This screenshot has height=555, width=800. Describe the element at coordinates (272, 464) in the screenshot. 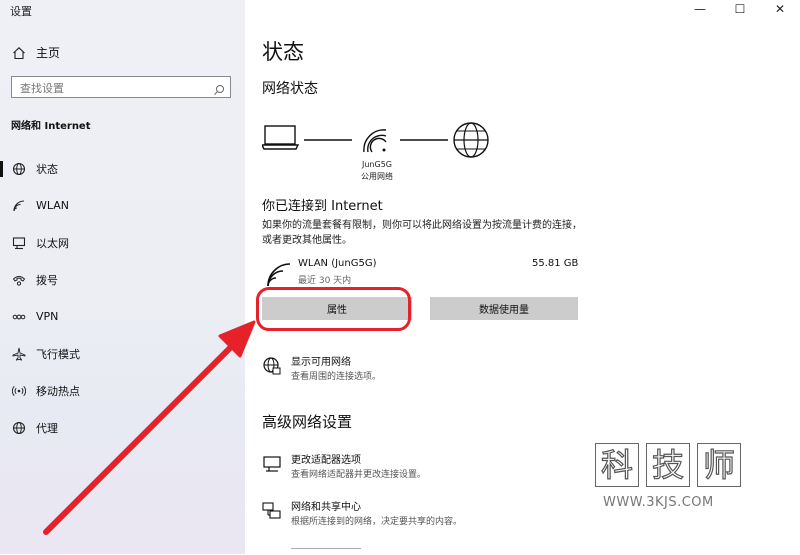

I see `adapter-icon` at that location.